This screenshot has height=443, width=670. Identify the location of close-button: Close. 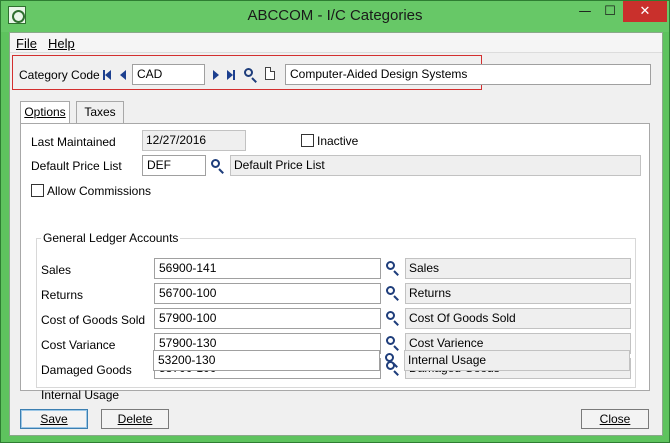
(615, 419).